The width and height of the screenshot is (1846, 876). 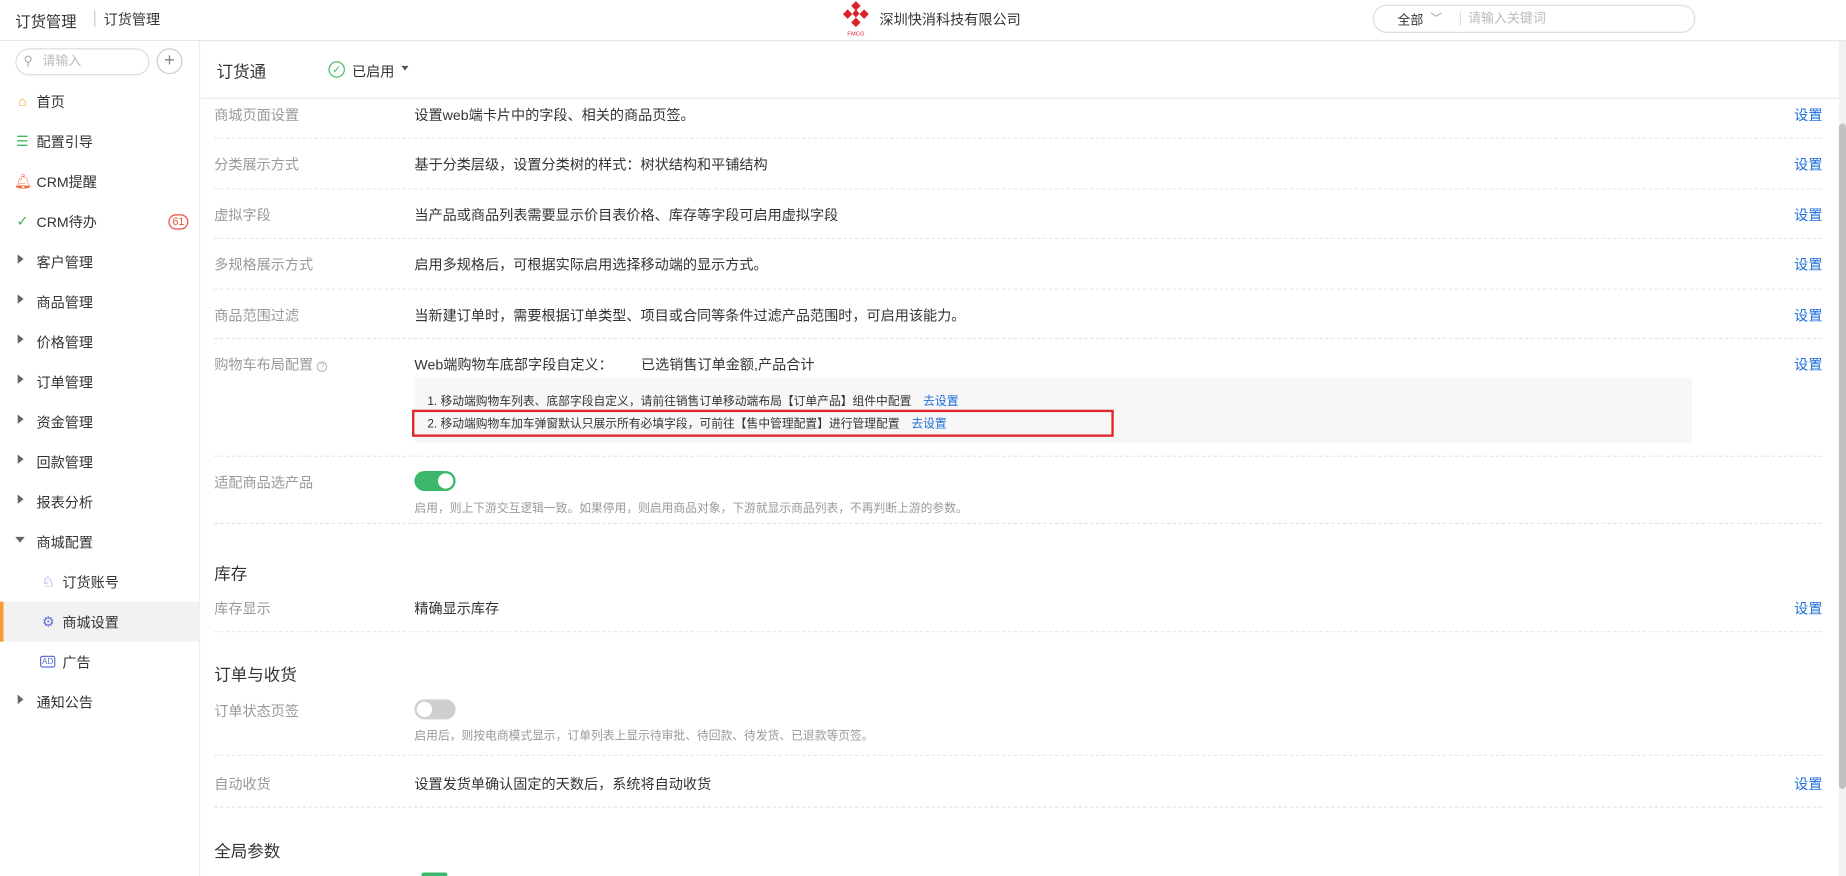 I want to click on setting-description: 启用多规格后，可根据实际启用选择移动端的显示方式。, so click(x=591, y=265).